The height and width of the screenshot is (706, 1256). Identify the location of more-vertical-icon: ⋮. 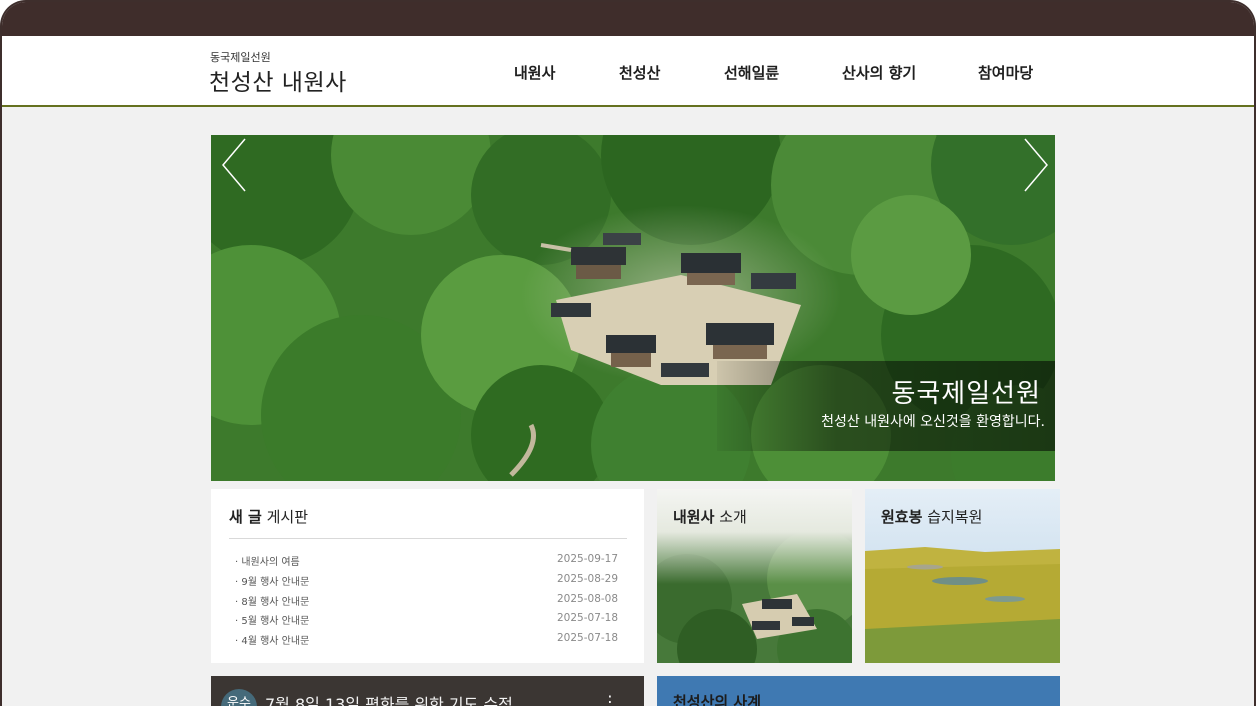
(610, 699).